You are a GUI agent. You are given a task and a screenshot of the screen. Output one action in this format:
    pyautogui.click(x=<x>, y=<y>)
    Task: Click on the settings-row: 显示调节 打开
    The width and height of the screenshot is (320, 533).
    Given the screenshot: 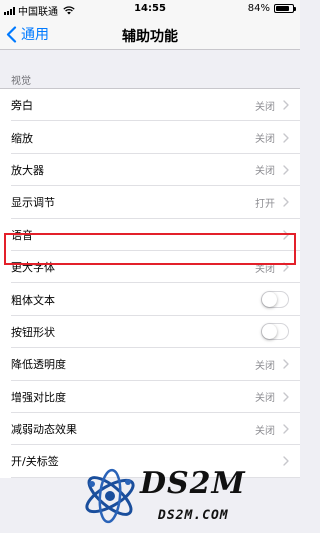 What is the action you would take?
    pyautogui.click(x=150, y=202)
    